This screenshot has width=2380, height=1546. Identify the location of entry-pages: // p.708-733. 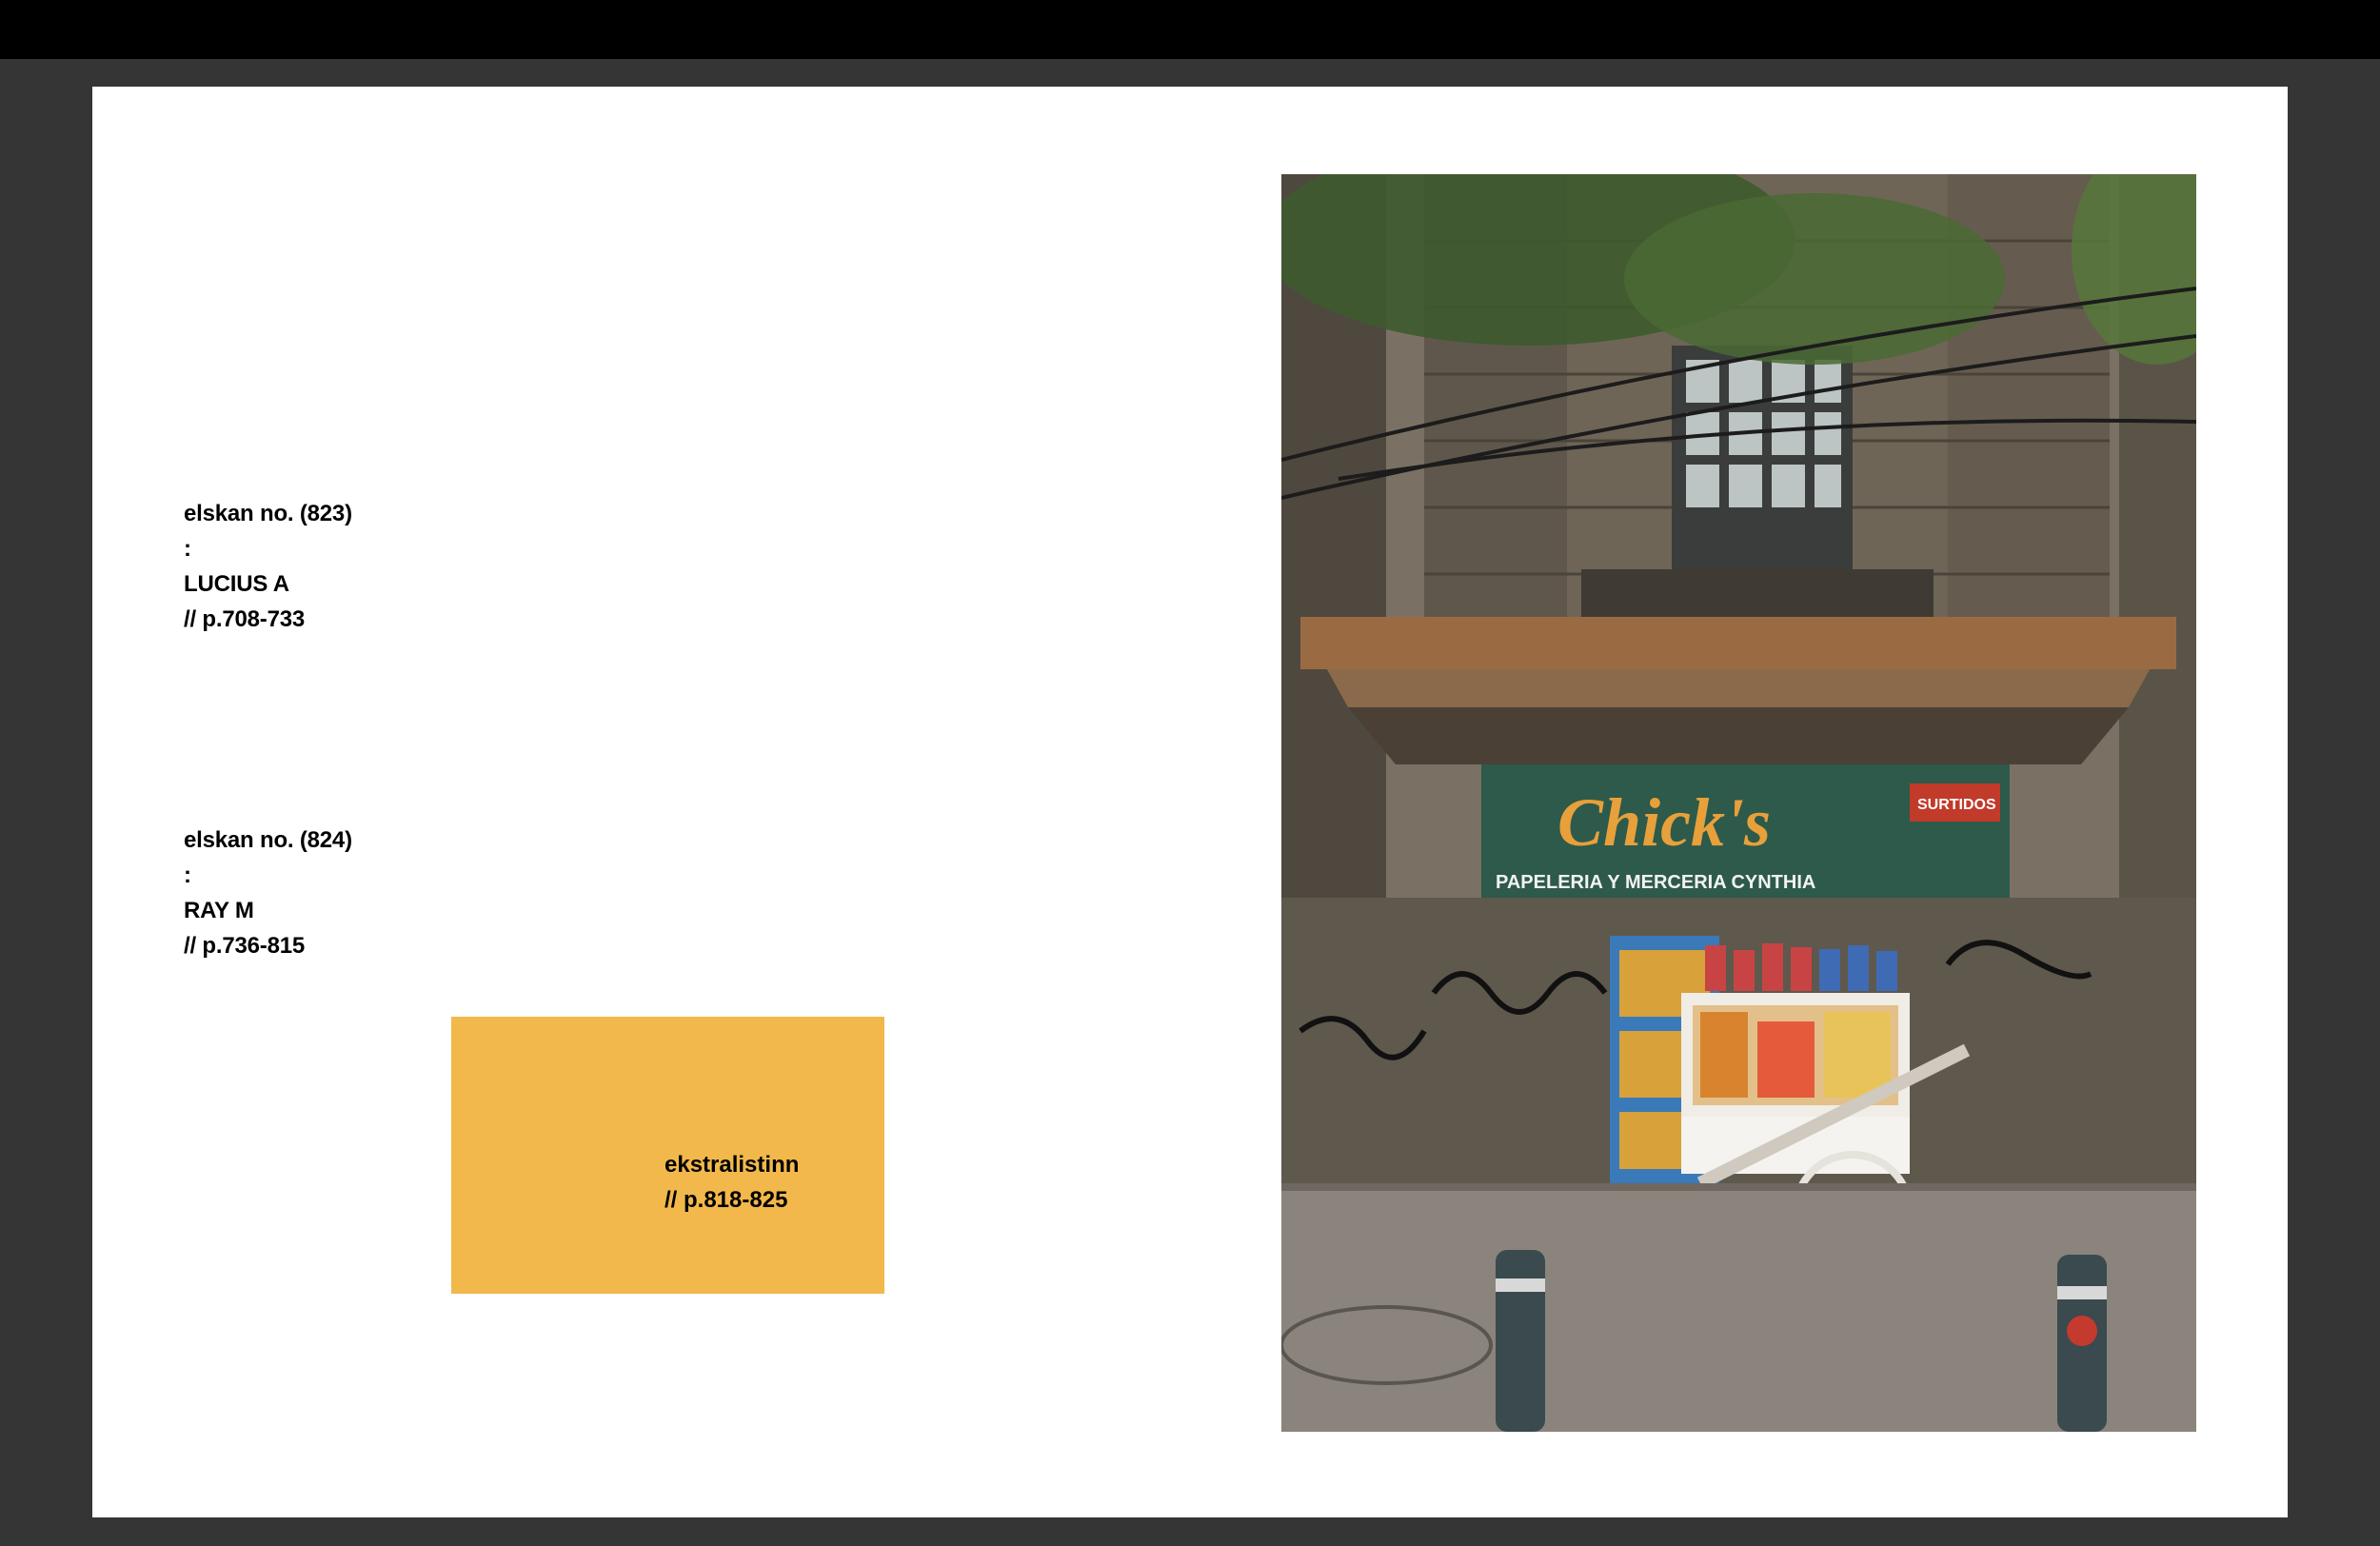
(245, 619).